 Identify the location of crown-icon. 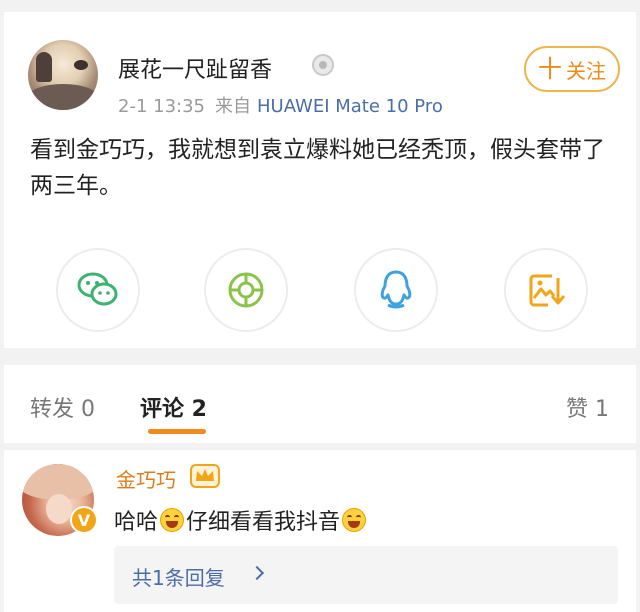
(205, 476).